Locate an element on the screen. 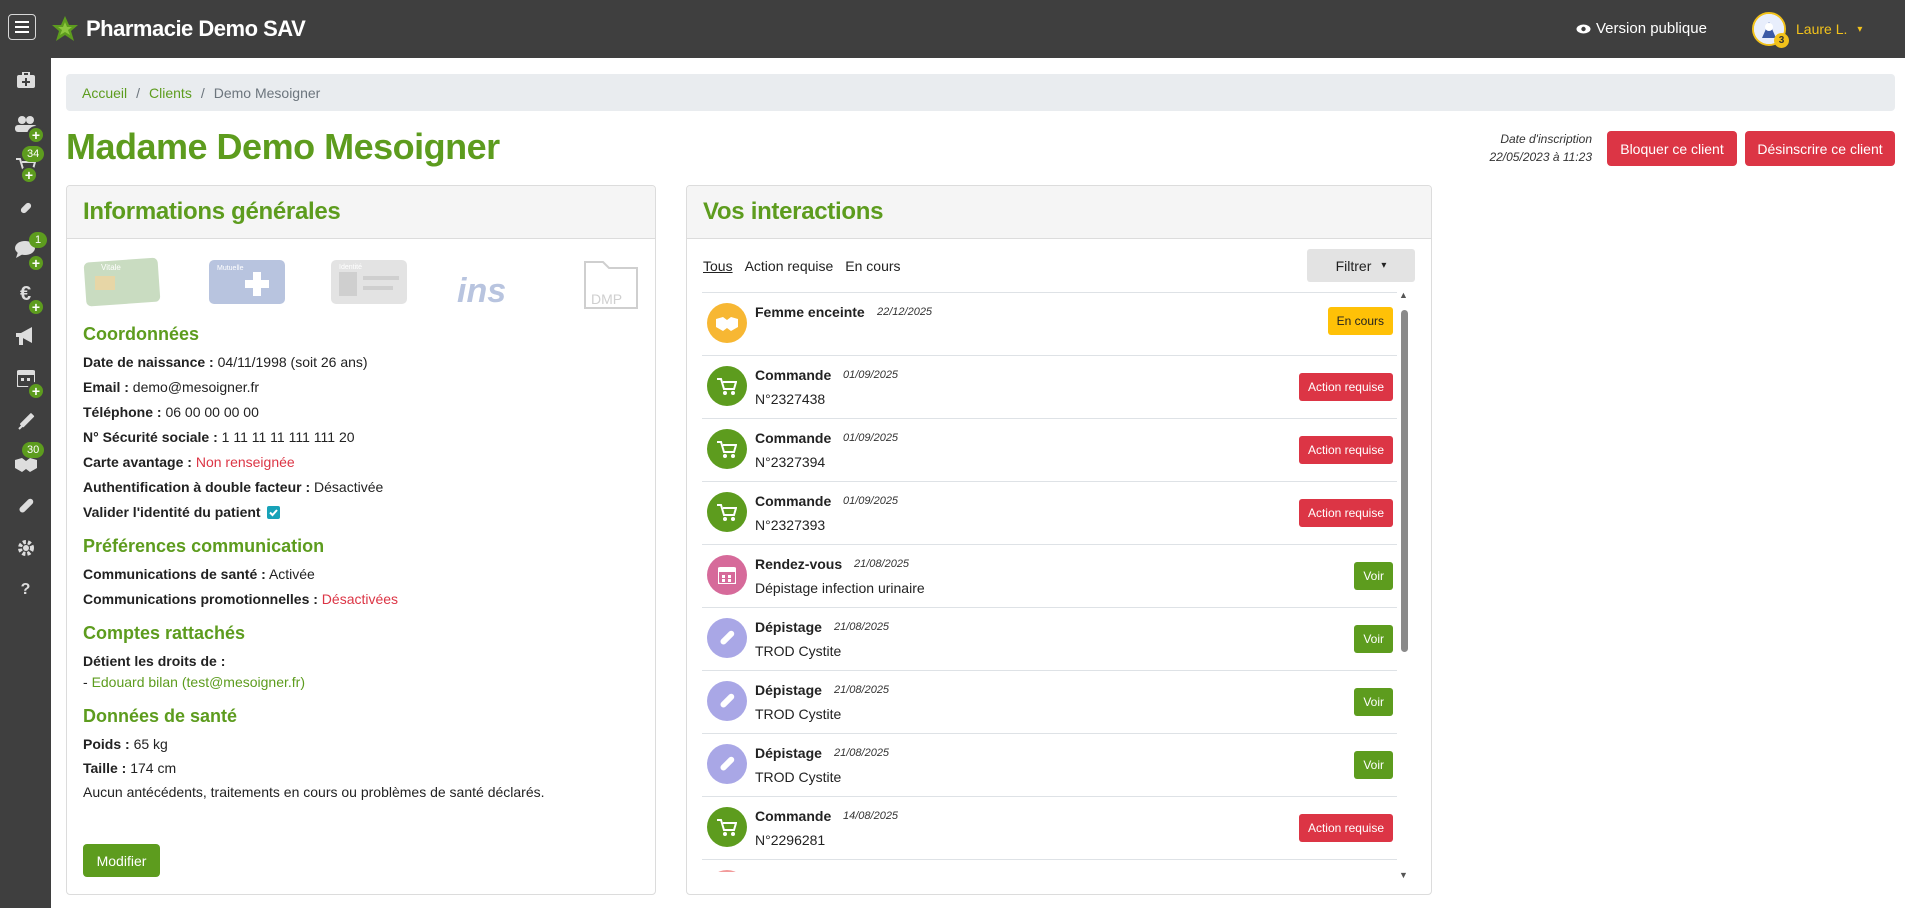  test-tube-icon is located at coordinates (727, 701).